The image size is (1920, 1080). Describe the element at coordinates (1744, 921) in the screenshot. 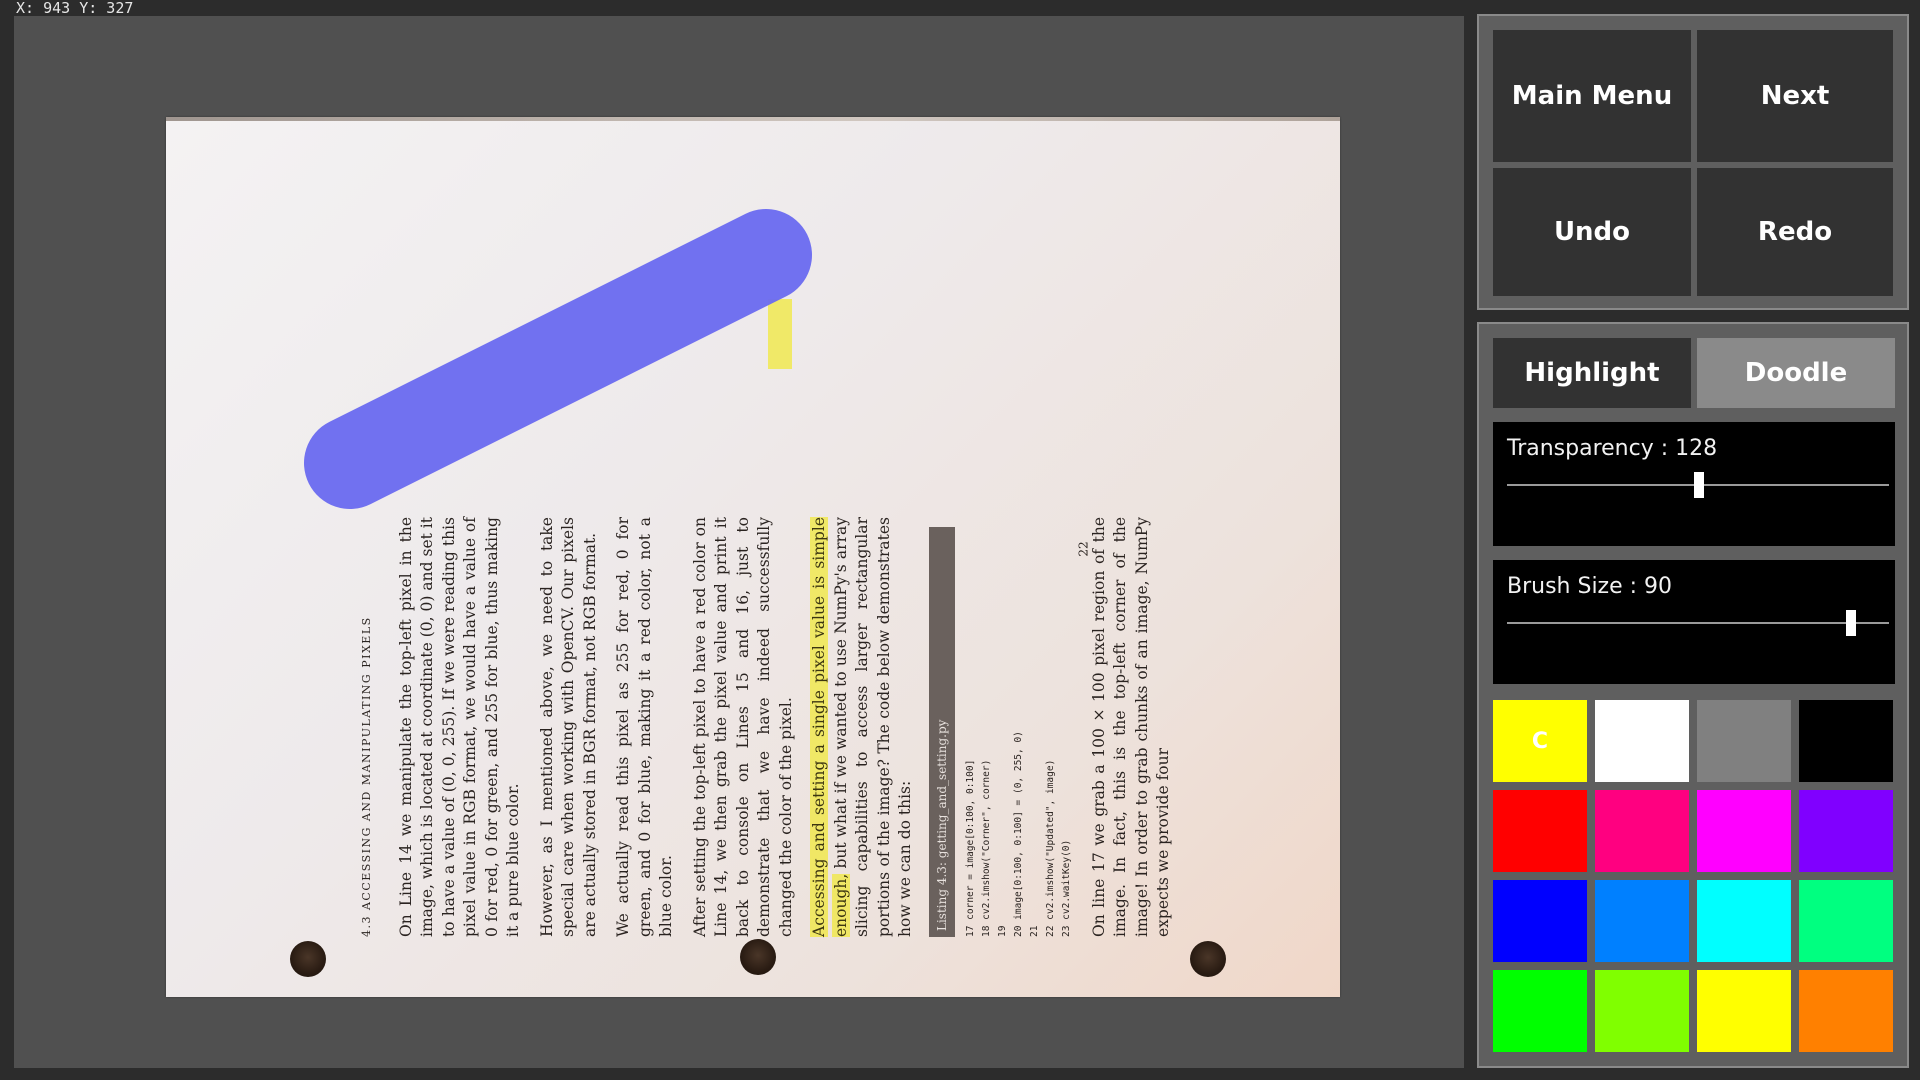

I see `color-swatch-cyan` at that location.